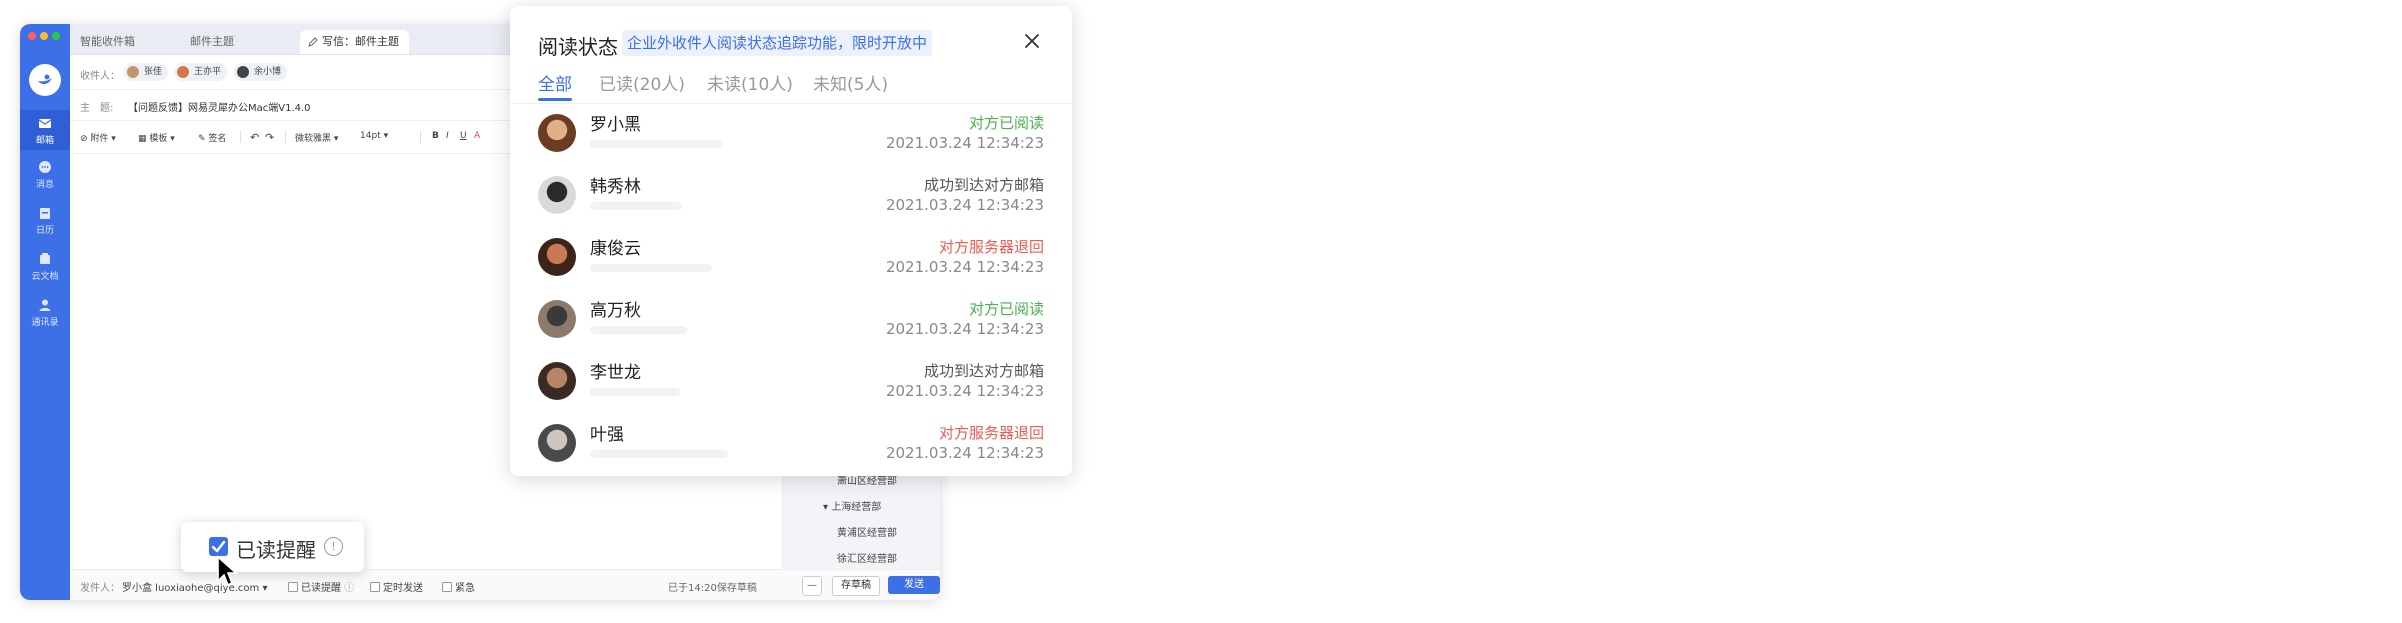  What do you see at coordinates (45, 221) in the screenshot?
I see `sidebar-item-calendar: 日历` at bounding box center [45, 221].